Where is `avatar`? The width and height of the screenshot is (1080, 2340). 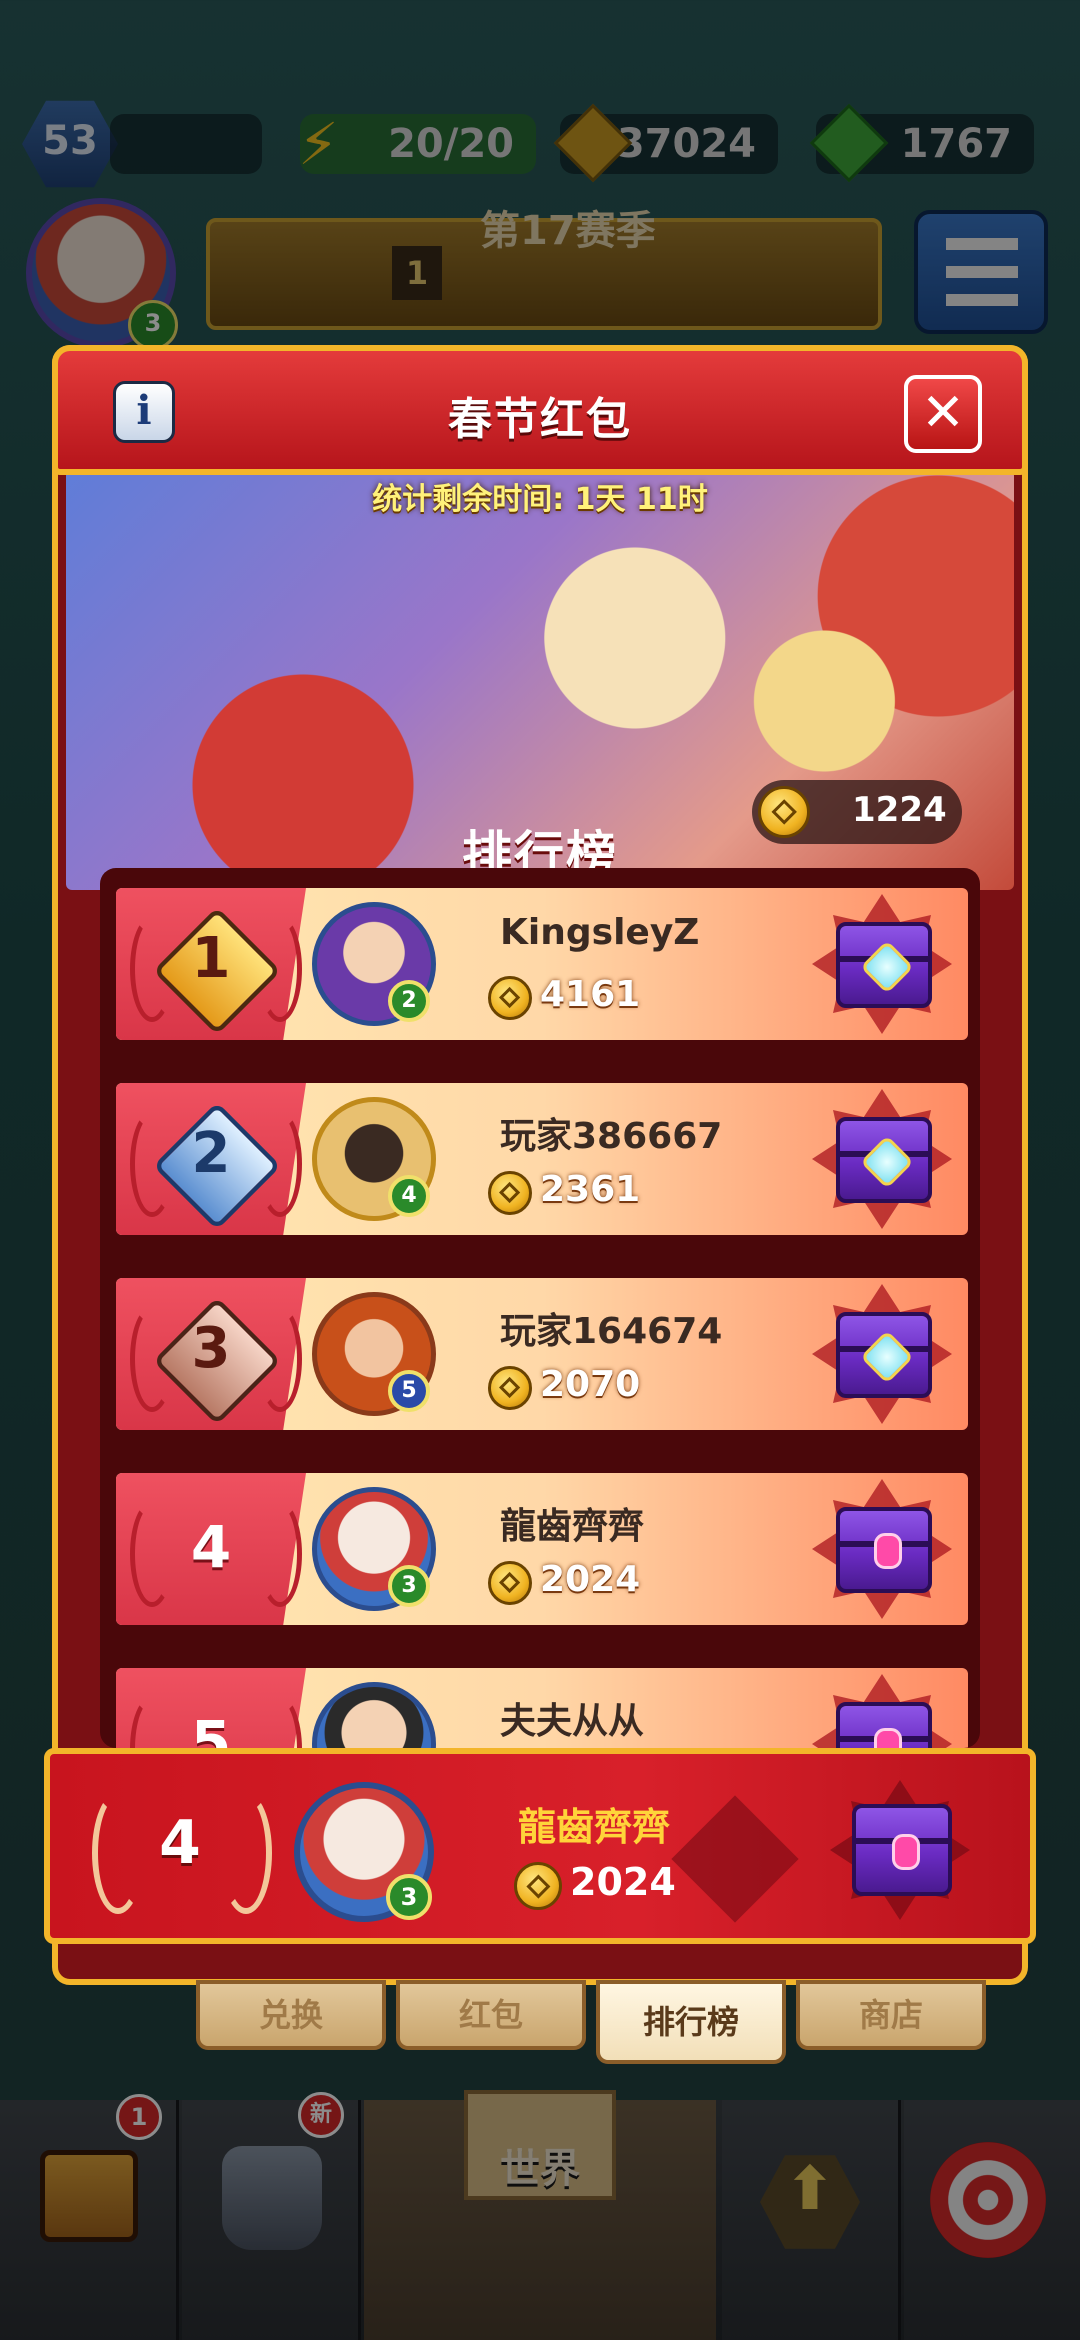
avatar is located at coordinates (374, 1715).